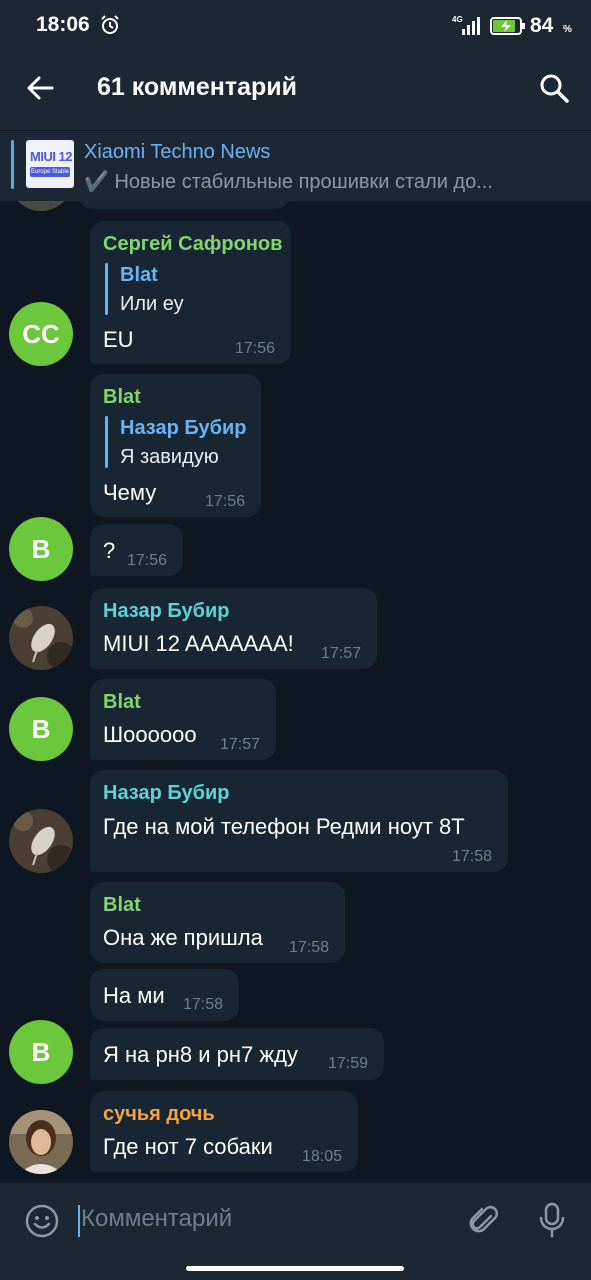 Image resolution: width=591 pixels, height=1280 pixels. I want to click on text-cursor, so click(79, 1221).